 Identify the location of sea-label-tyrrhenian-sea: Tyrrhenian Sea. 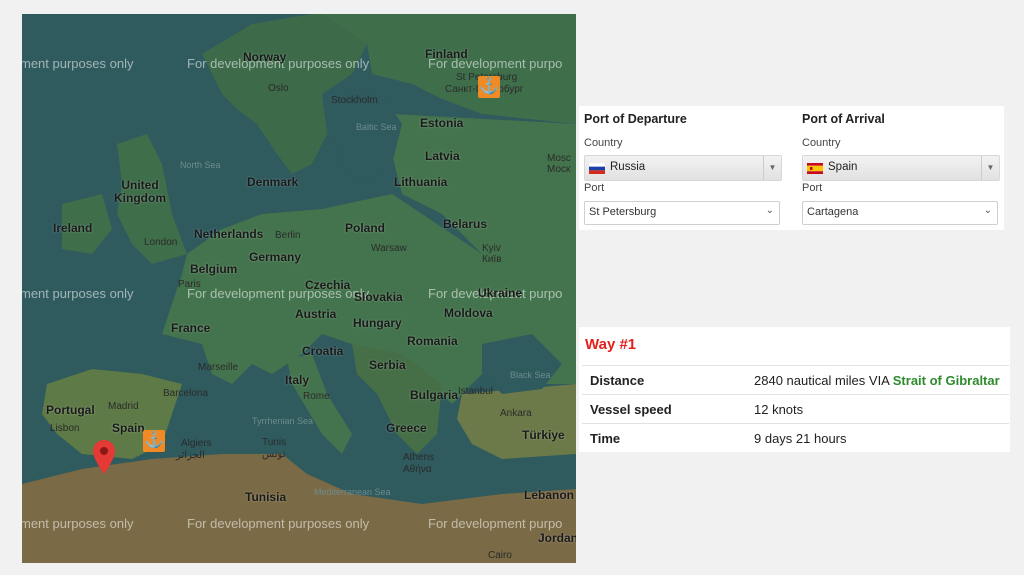
(283, 421).